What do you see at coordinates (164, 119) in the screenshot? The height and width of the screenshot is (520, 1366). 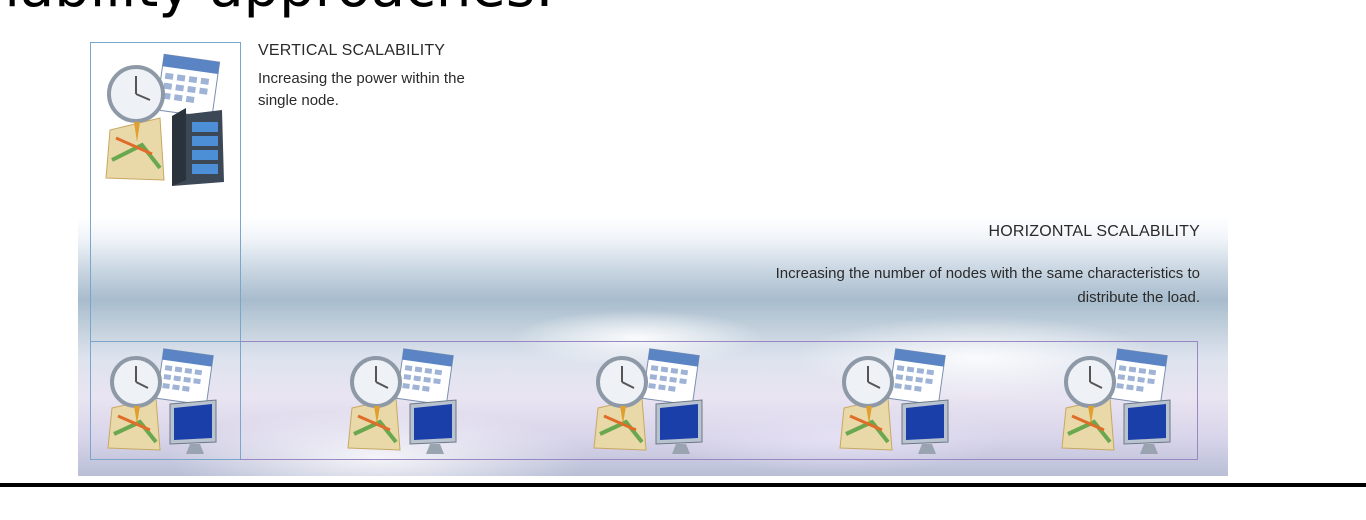 I see `server-calendar-clock-icon` at bounding box center [164, 119].